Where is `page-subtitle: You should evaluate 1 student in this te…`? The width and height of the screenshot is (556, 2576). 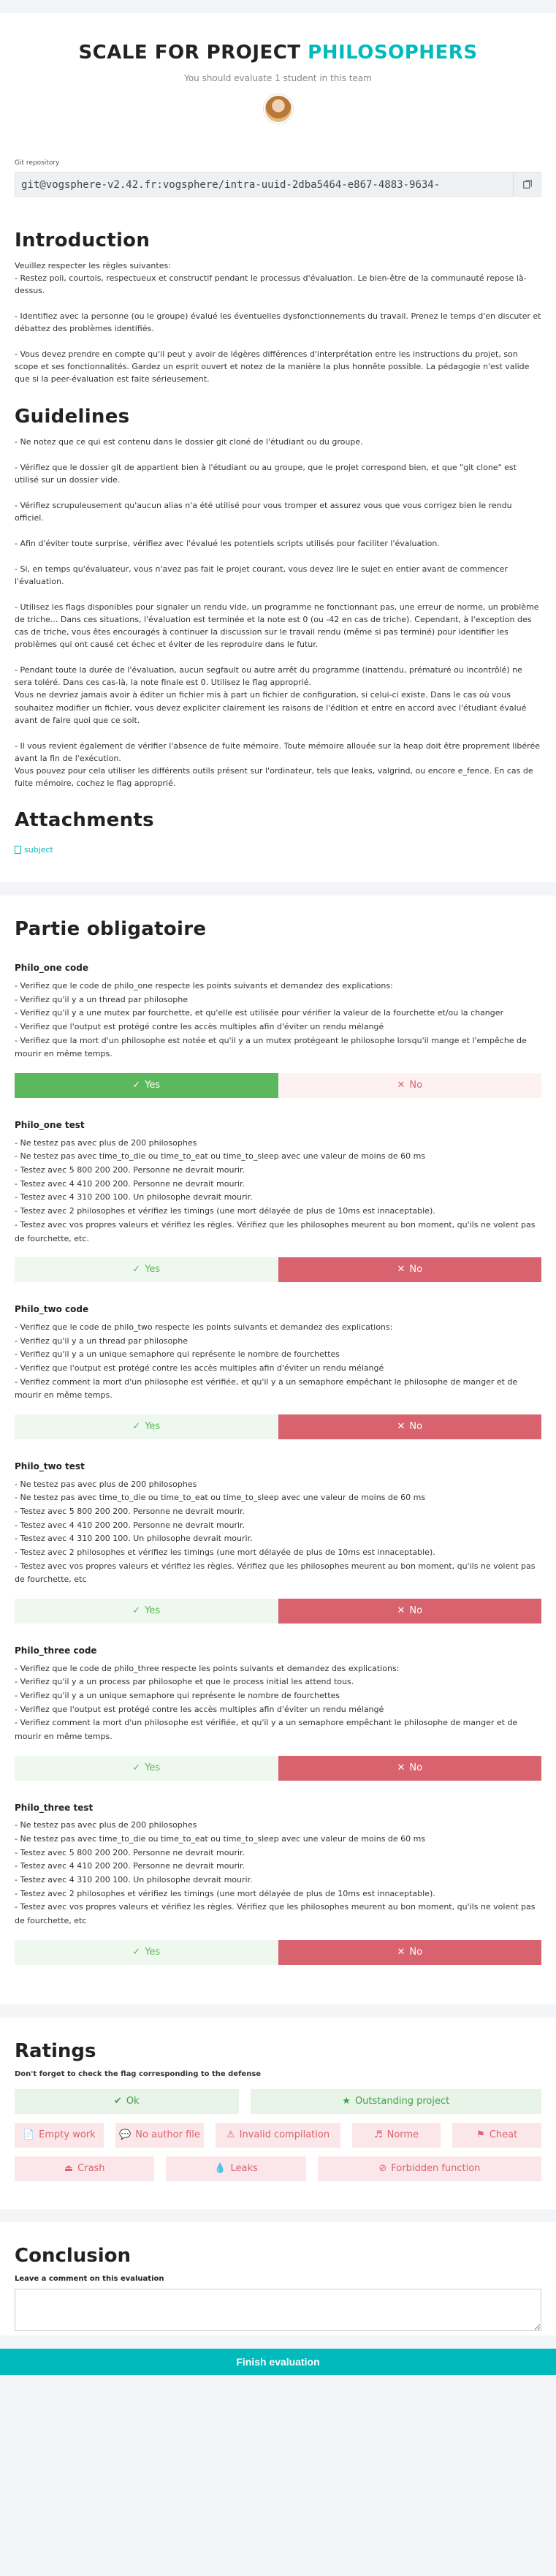 page-subtitle: You should evaluate 1 student in this te… is located at coordinates (278, 78).